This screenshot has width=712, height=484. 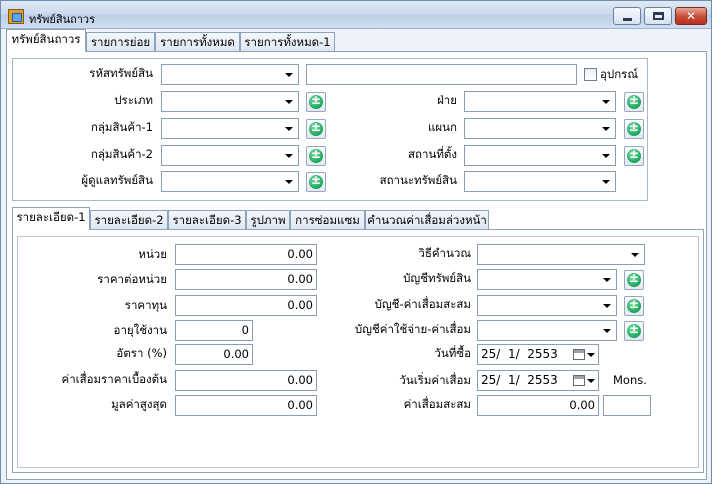 I want to click on minimize-button, so click(x=627, y=16).